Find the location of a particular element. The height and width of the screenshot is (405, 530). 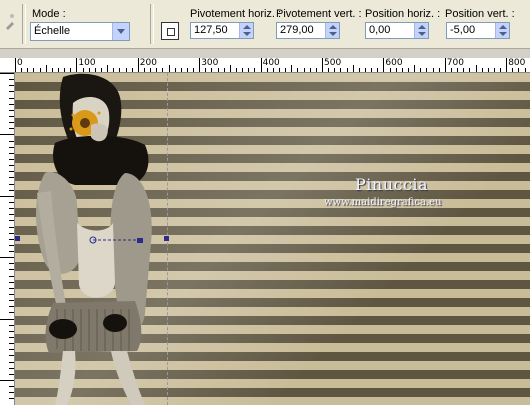

transform-handle-left is located at coordinates (17, 238).